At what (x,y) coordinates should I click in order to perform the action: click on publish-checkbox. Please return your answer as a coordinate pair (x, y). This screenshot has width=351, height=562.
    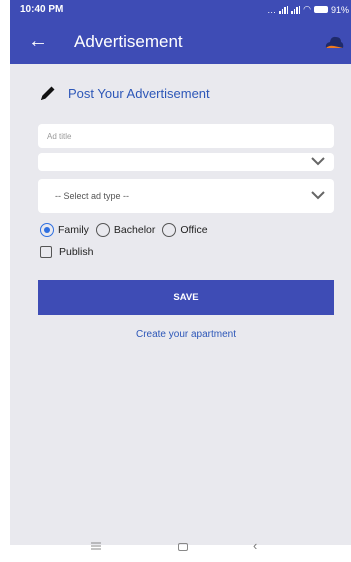
    Looking at the image, I should click on (46, 252).